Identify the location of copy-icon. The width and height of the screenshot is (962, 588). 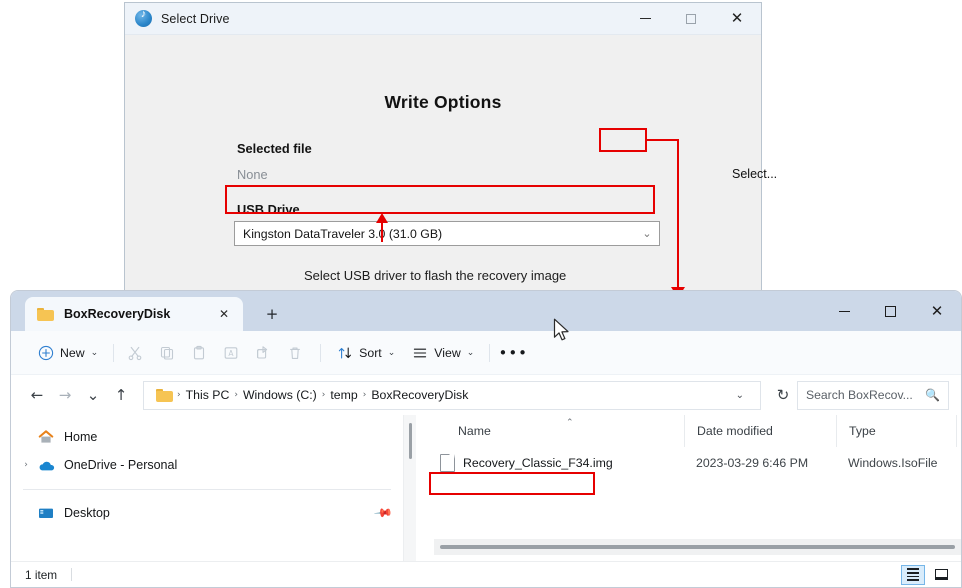
(167, 353).